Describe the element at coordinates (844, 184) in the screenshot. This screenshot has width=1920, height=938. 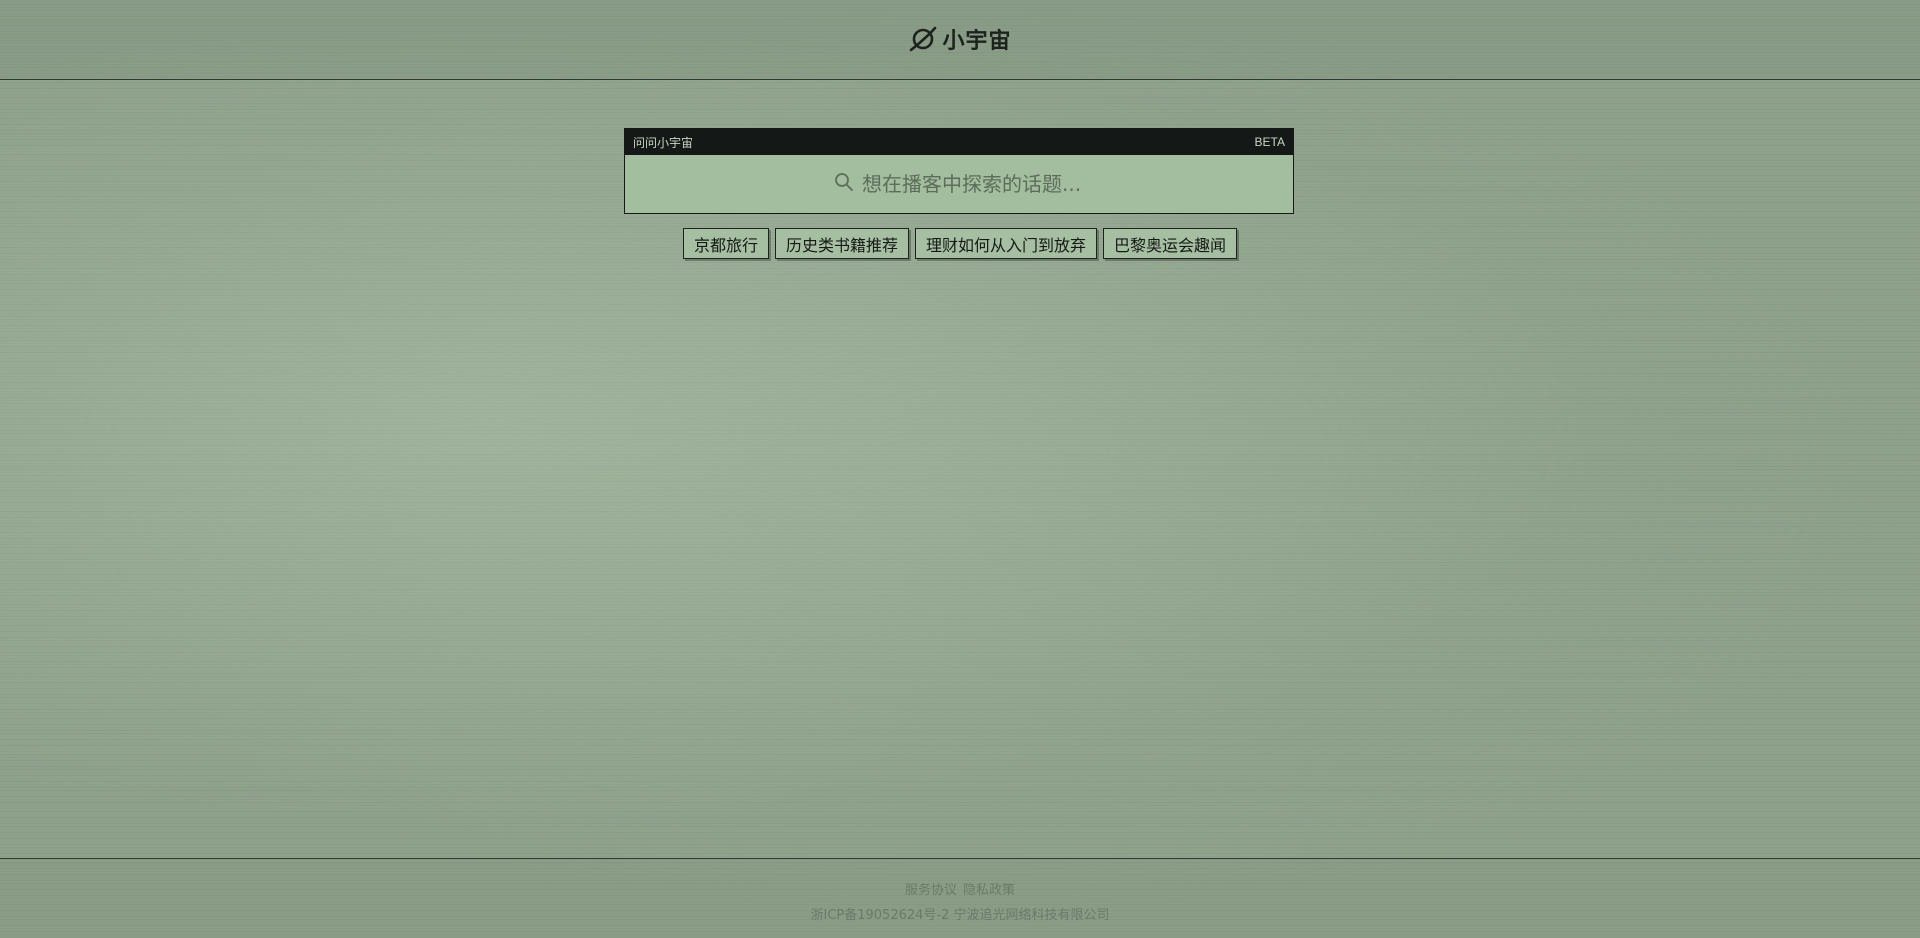
I see `search-icon` at that location.